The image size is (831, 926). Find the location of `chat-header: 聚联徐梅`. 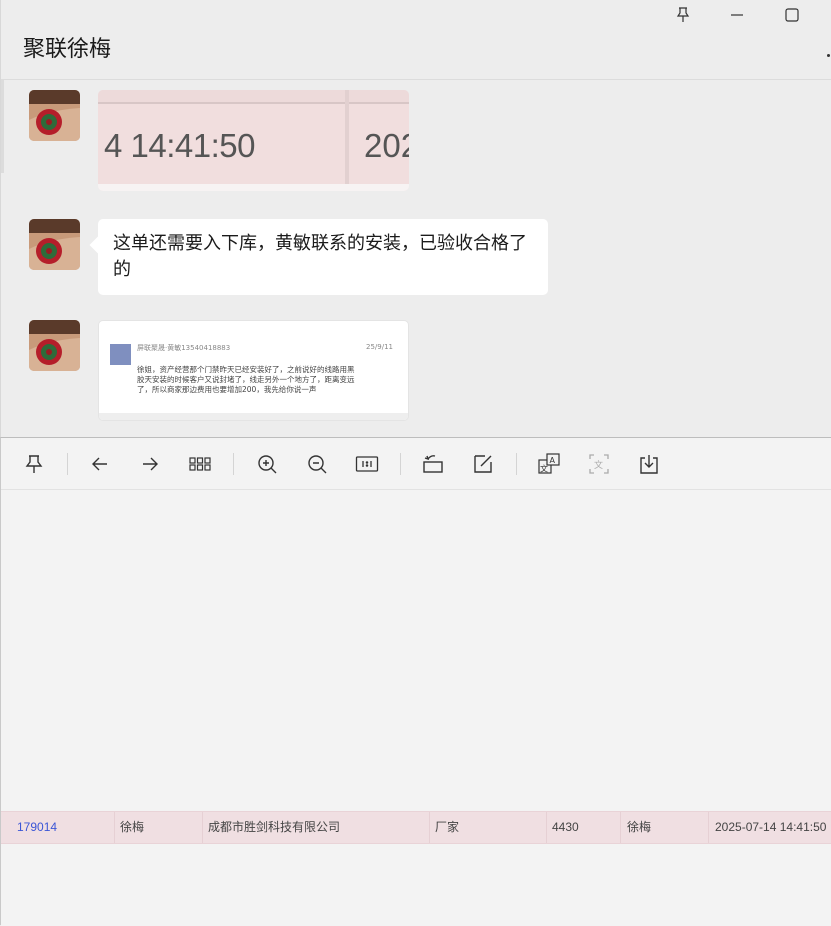

chat-header: 聚联徐梅 is located at coordinates (416, 40).